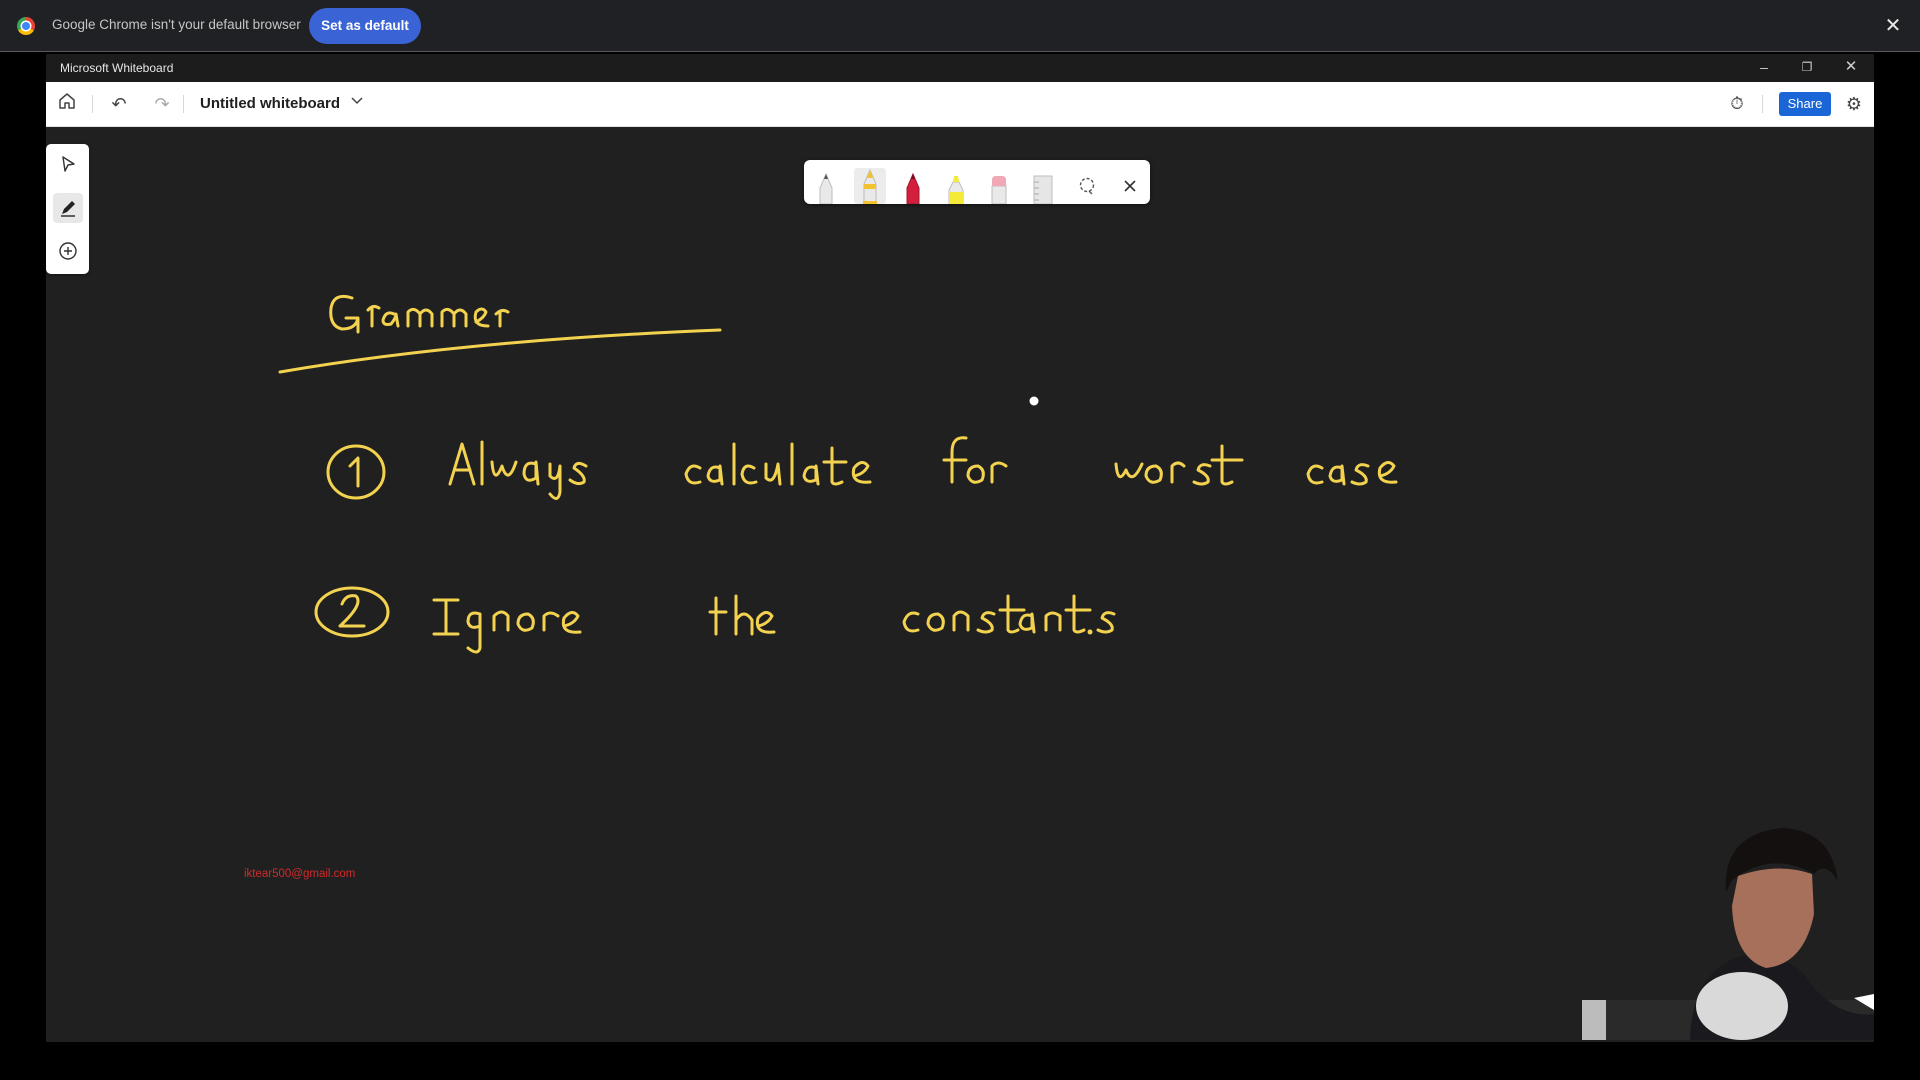  I want to click on infobar-divider, so click(960, 51).